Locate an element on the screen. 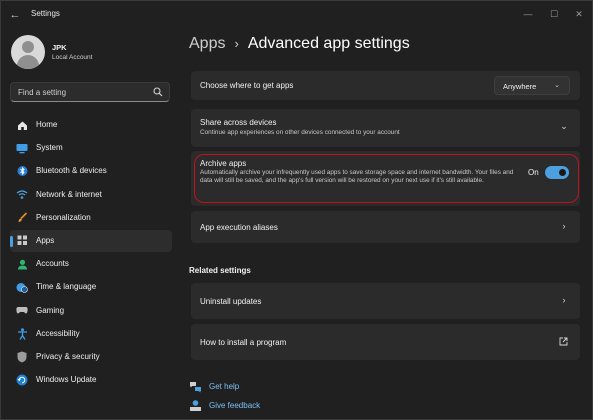  accessibility-icon is located at coordinates (22, 333).